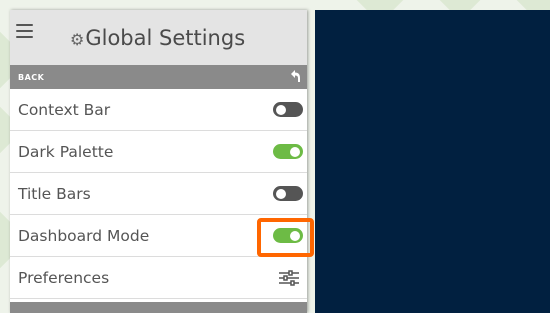 Image resolution: width=550 pixels, height=313 pixels. I want to click on setting-row-dark-palette: Dark Palette, so click(158, 152).